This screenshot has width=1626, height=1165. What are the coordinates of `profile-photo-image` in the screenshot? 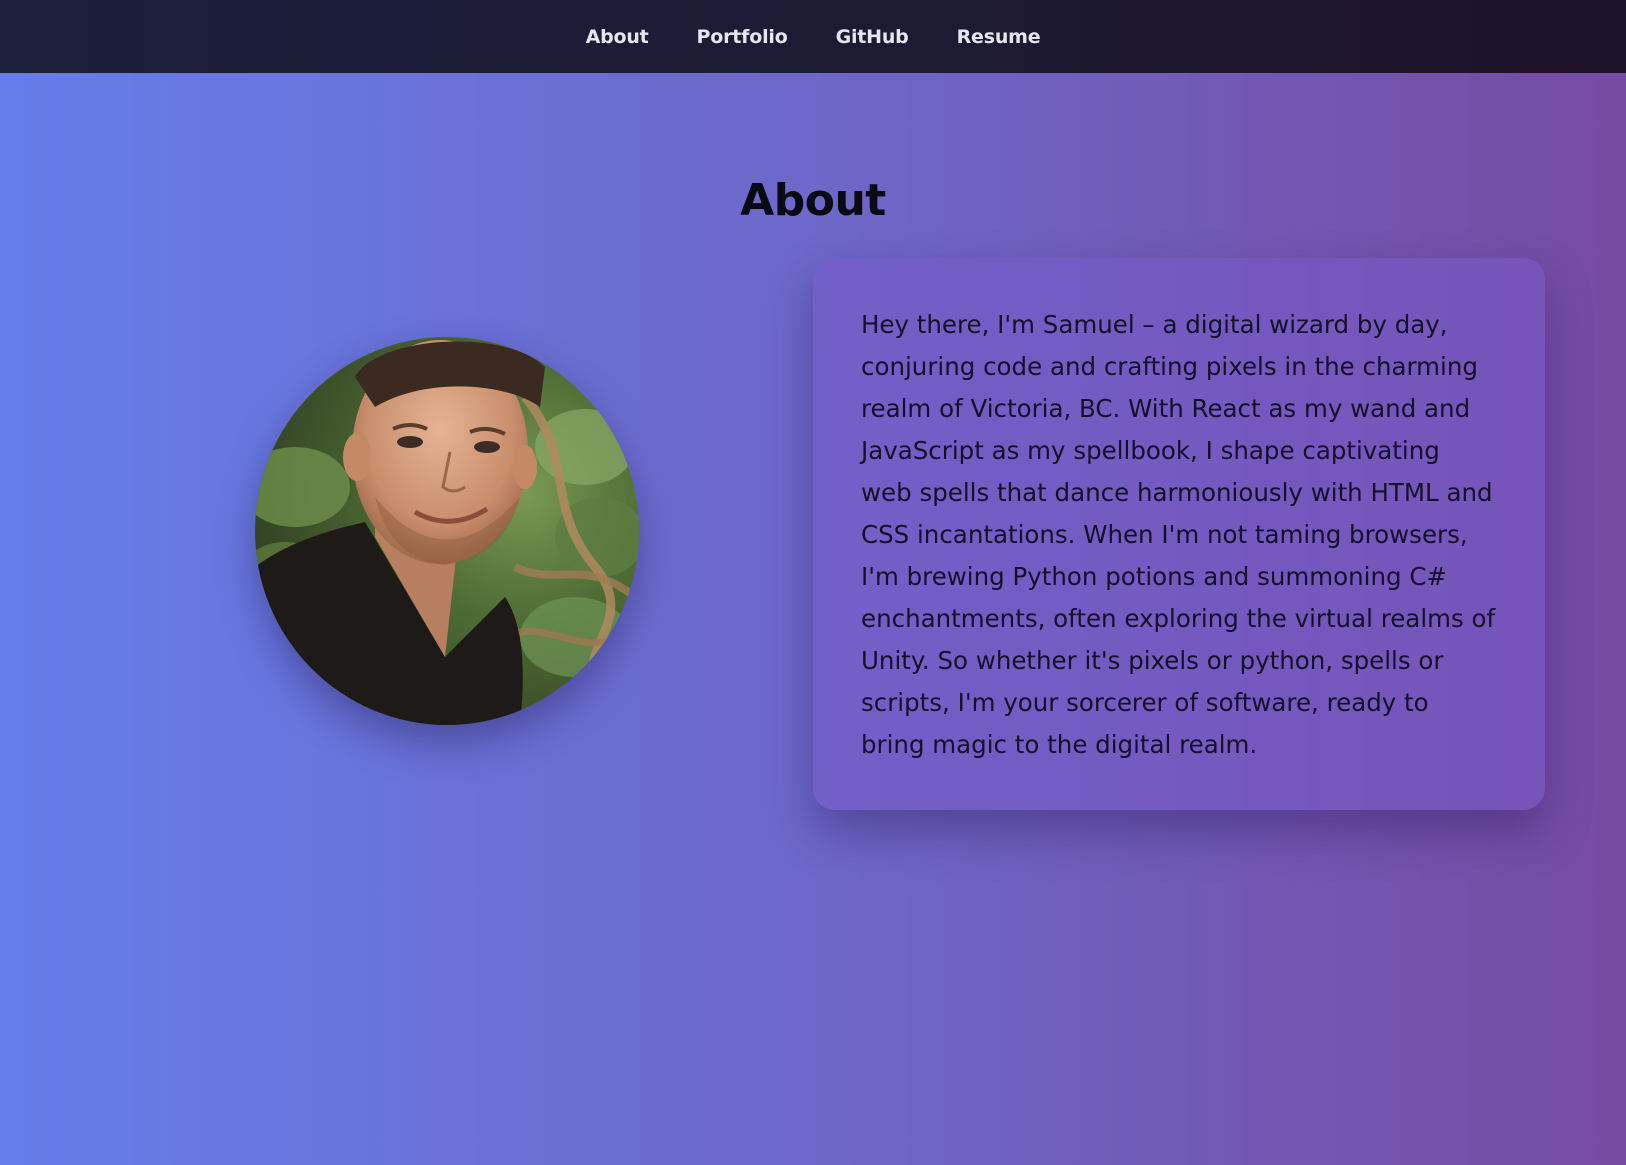 It's located at (447, 531).